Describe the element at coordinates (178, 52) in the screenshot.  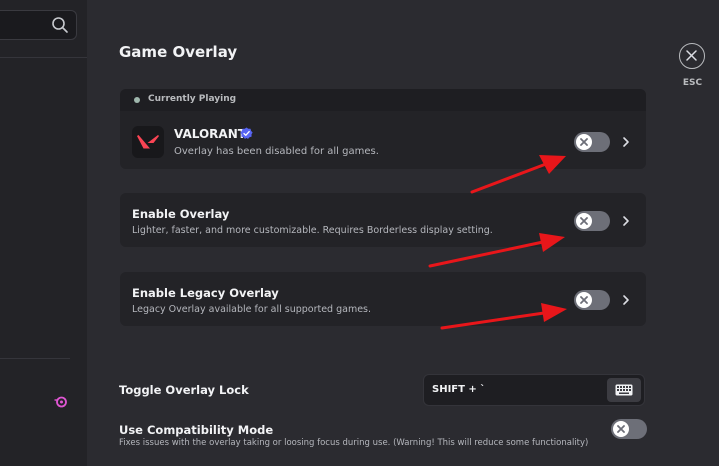
I see `page-title: Game Overlay` at that location.